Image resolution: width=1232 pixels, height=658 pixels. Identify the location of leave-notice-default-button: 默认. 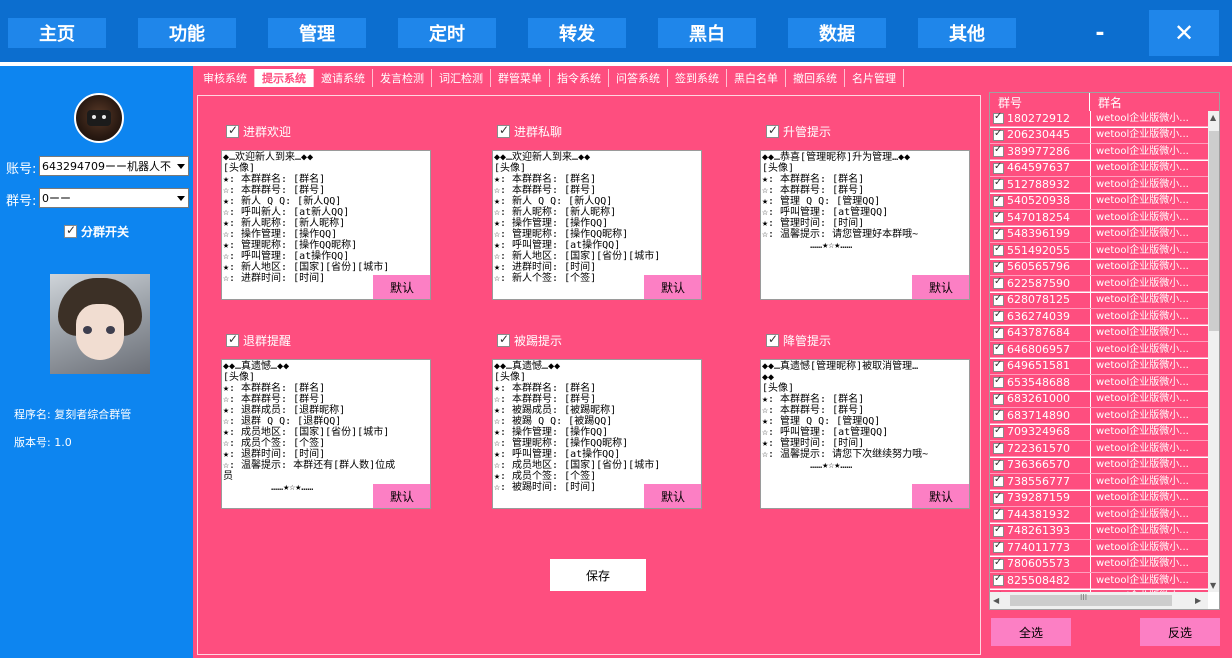
(401, 496).